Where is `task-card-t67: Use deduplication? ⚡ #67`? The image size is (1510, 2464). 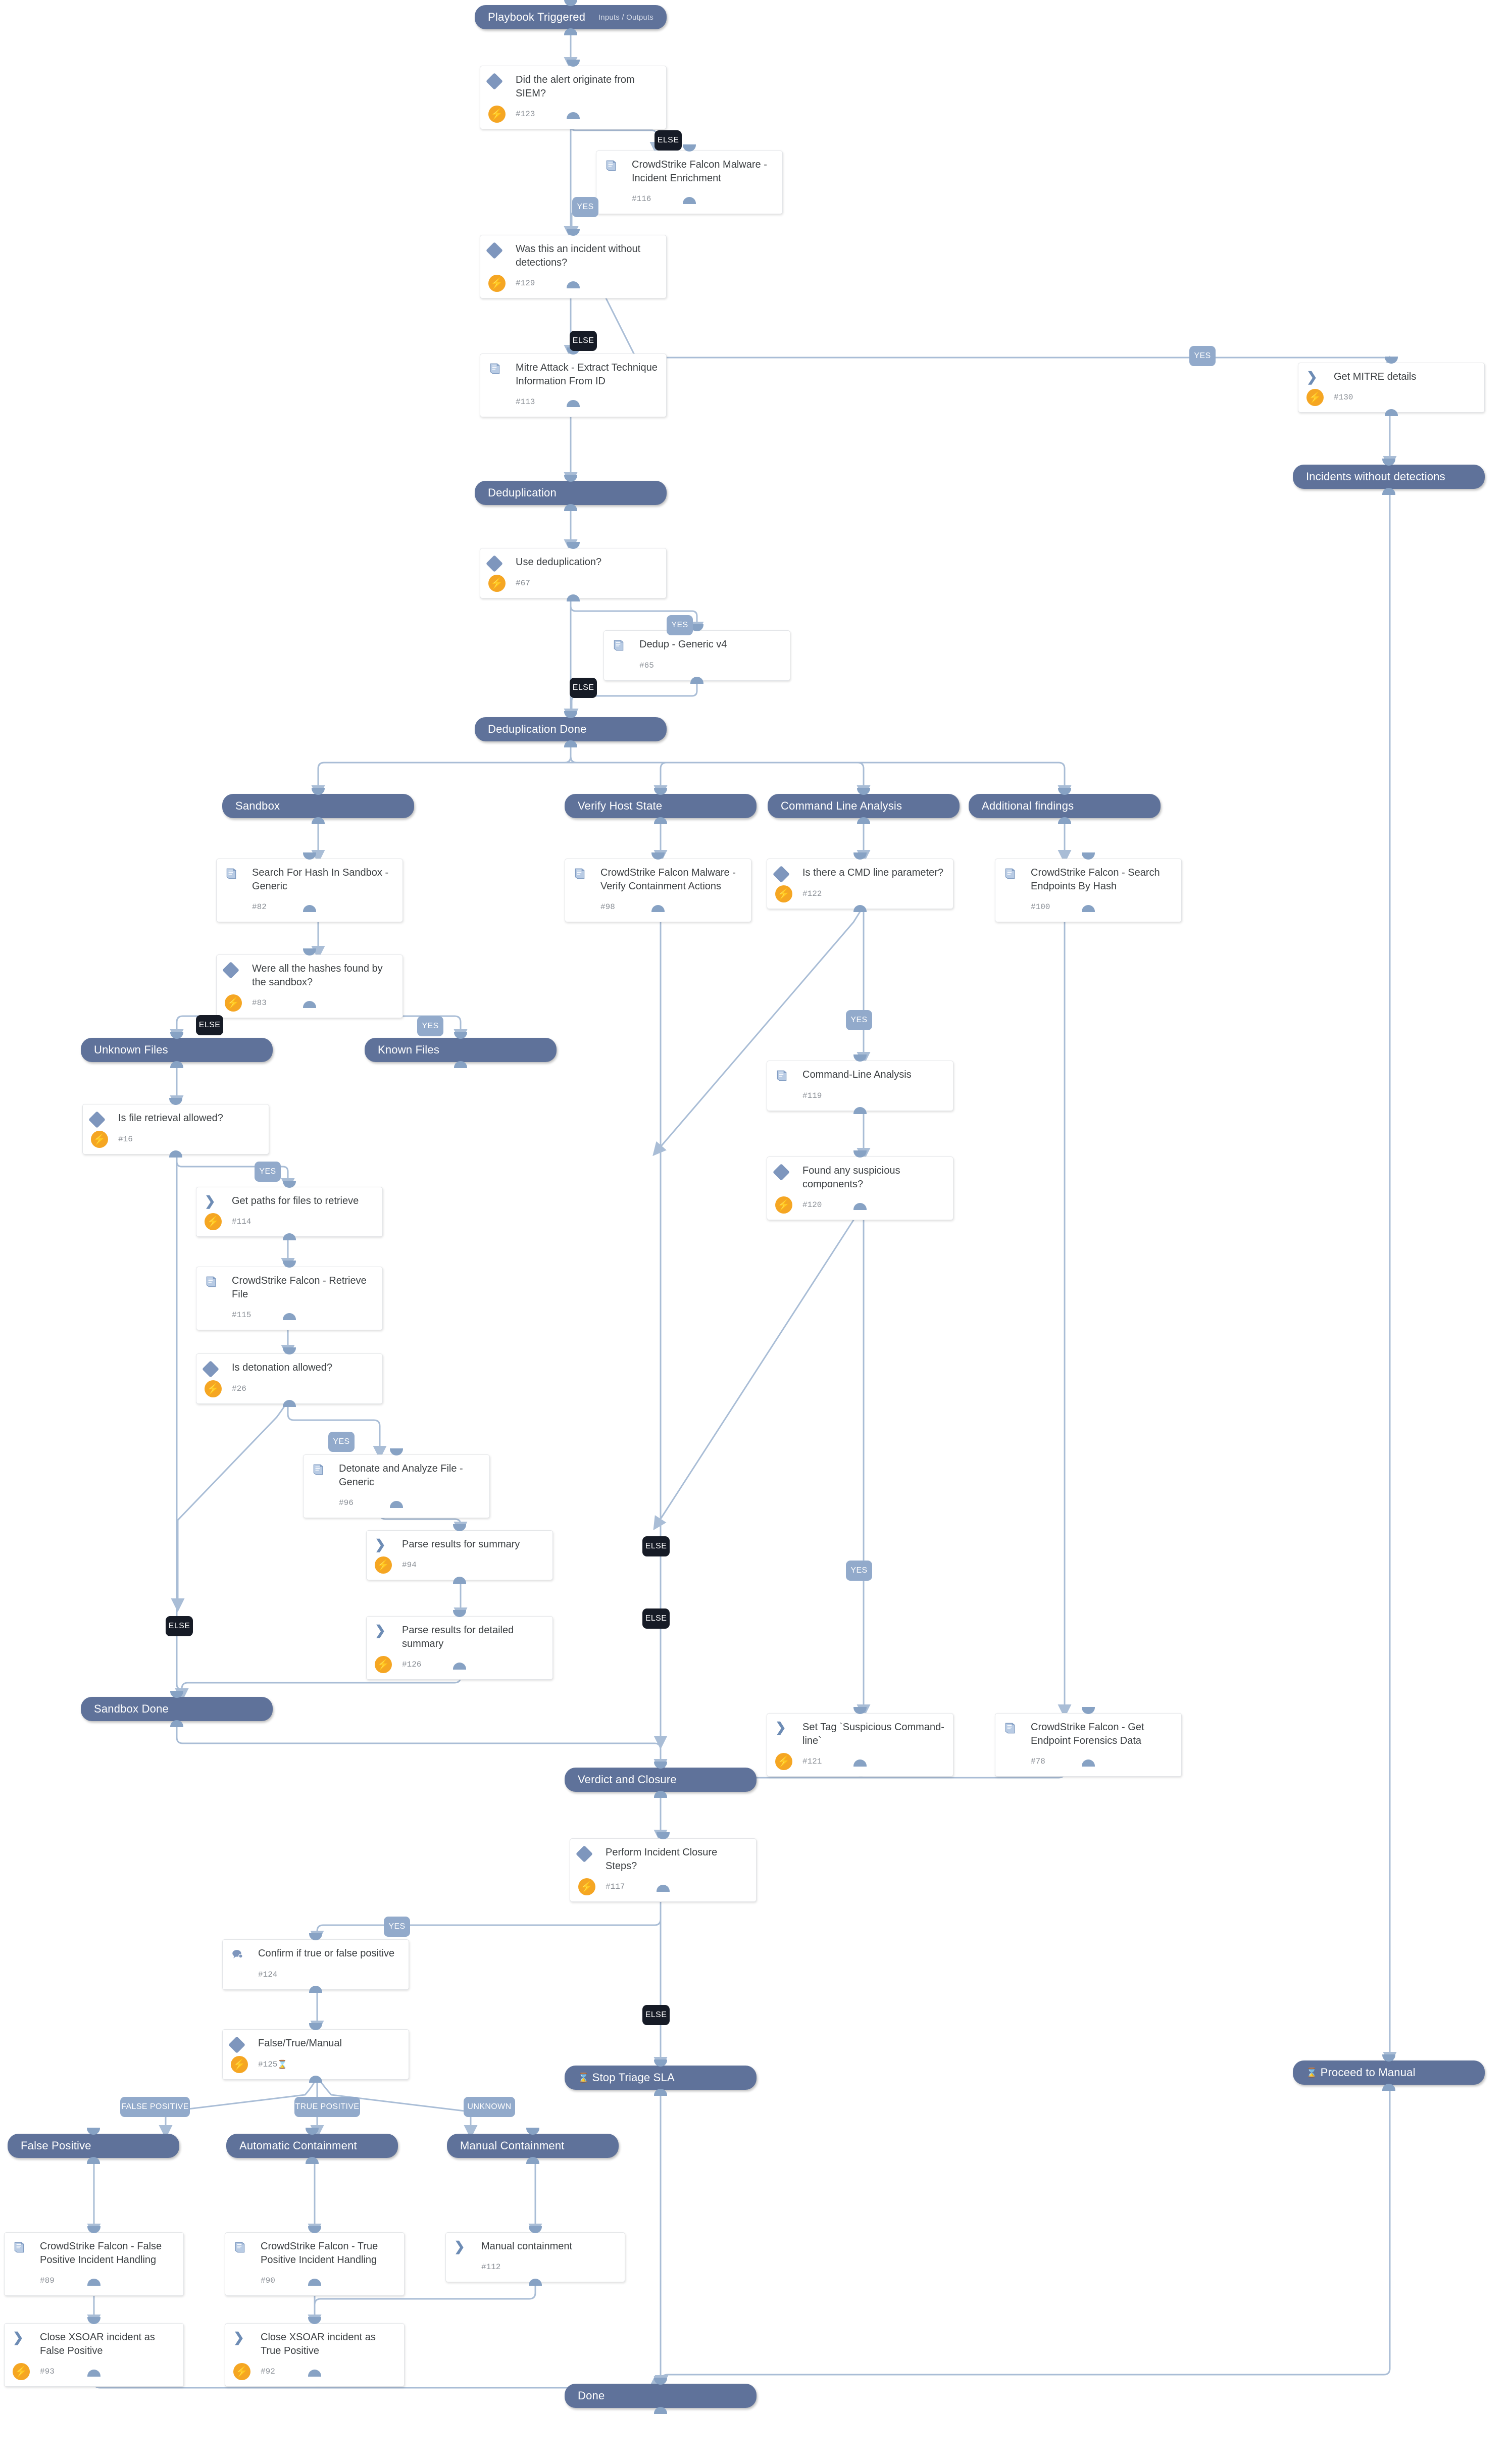
task-card-t67: Use deduplication? ⚡ #67 is located at coordinates (573, 573).